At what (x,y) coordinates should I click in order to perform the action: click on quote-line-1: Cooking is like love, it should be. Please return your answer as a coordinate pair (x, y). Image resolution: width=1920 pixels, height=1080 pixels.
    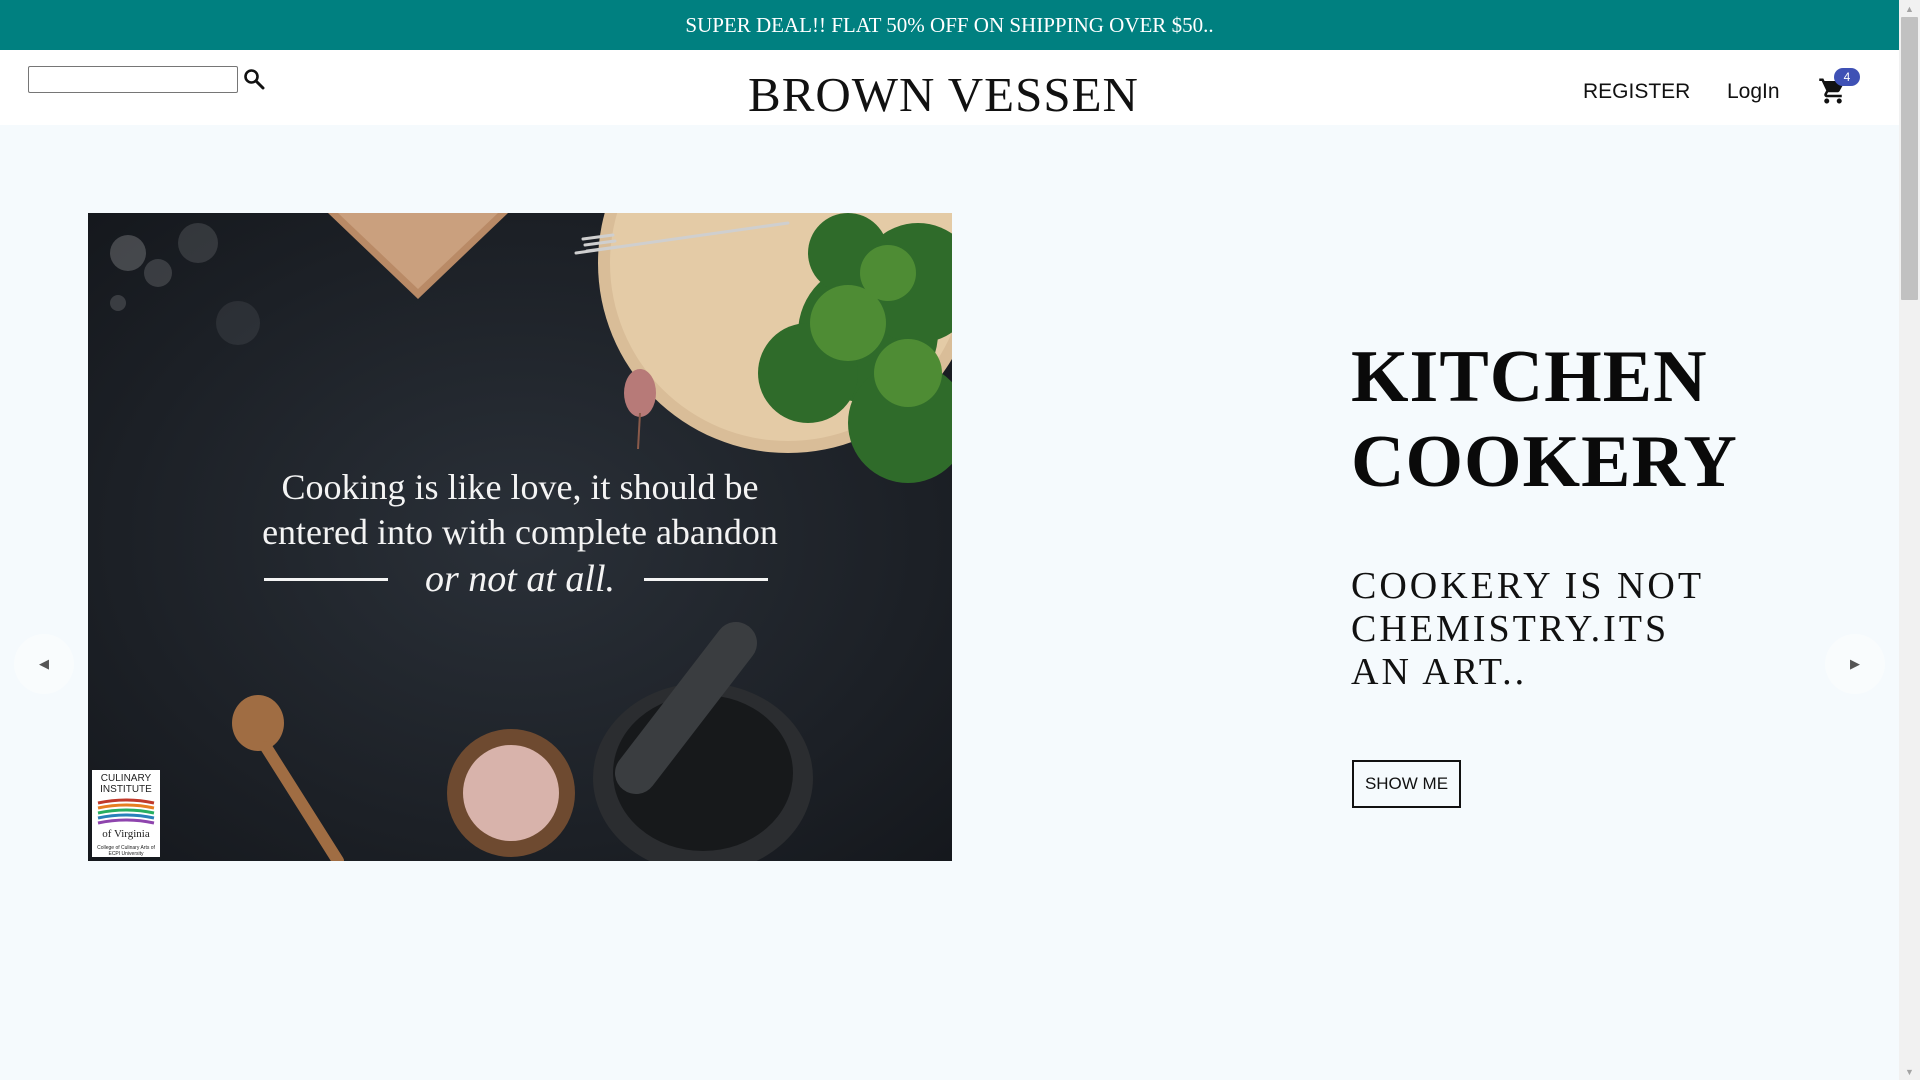
    Looking at the image, I should click on (520, 487).